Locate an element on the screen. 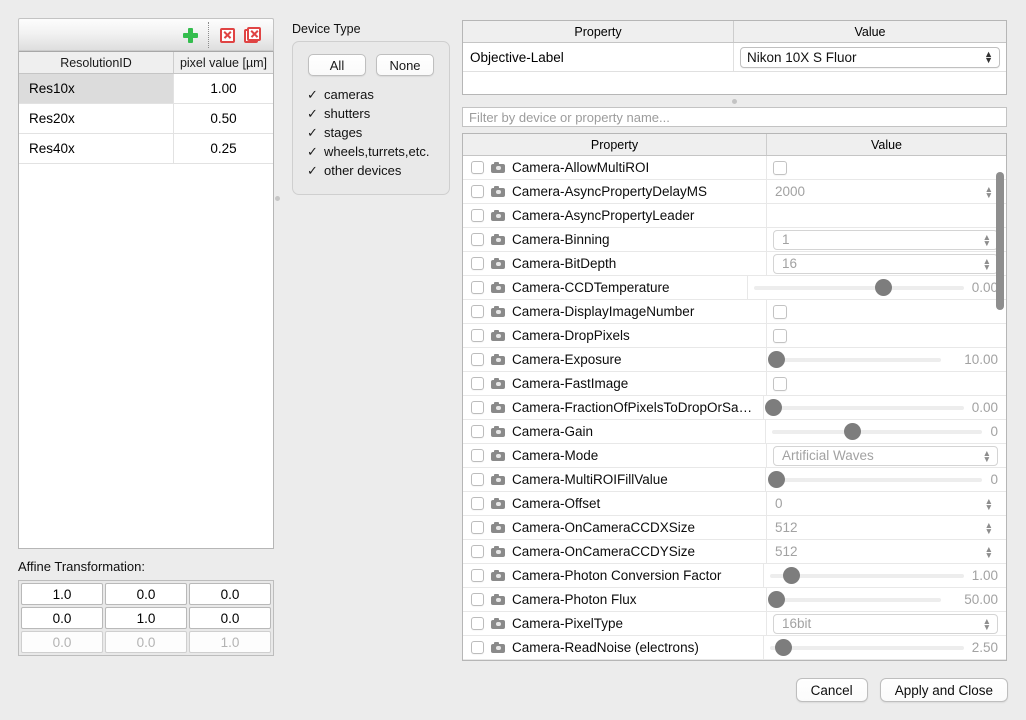 This screenshot has height=720, width=1026. value-spinbox: 512 ▲ ▼ is located at coordinates (885, 552).